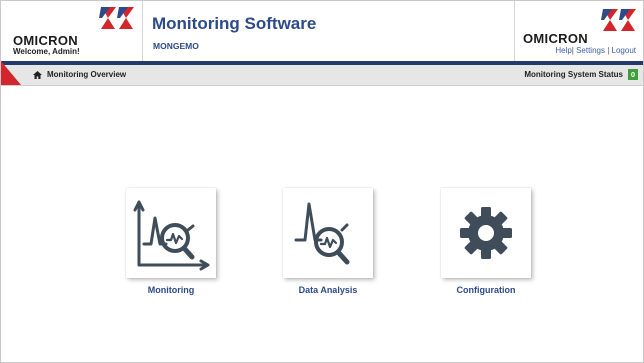 The width and height of the screenshot is (644, 363). I want to click on settings-link: Settings, so click(590, 50).